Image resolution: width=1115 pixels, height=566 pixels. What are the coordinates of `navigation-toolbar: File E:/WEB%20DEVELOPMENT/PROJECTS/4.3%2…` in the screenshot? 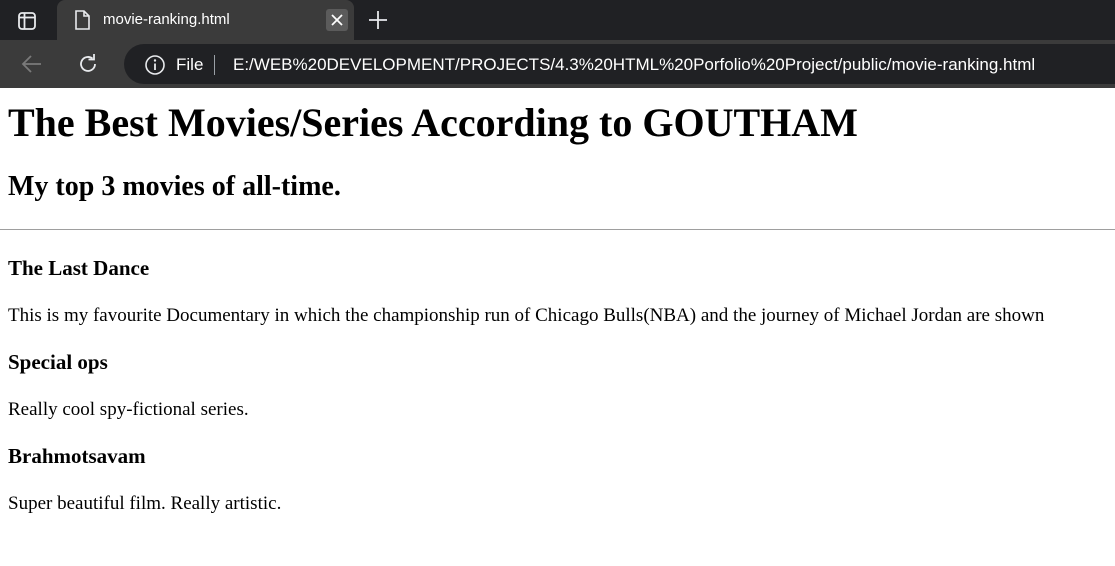 It's located at (557, 64).